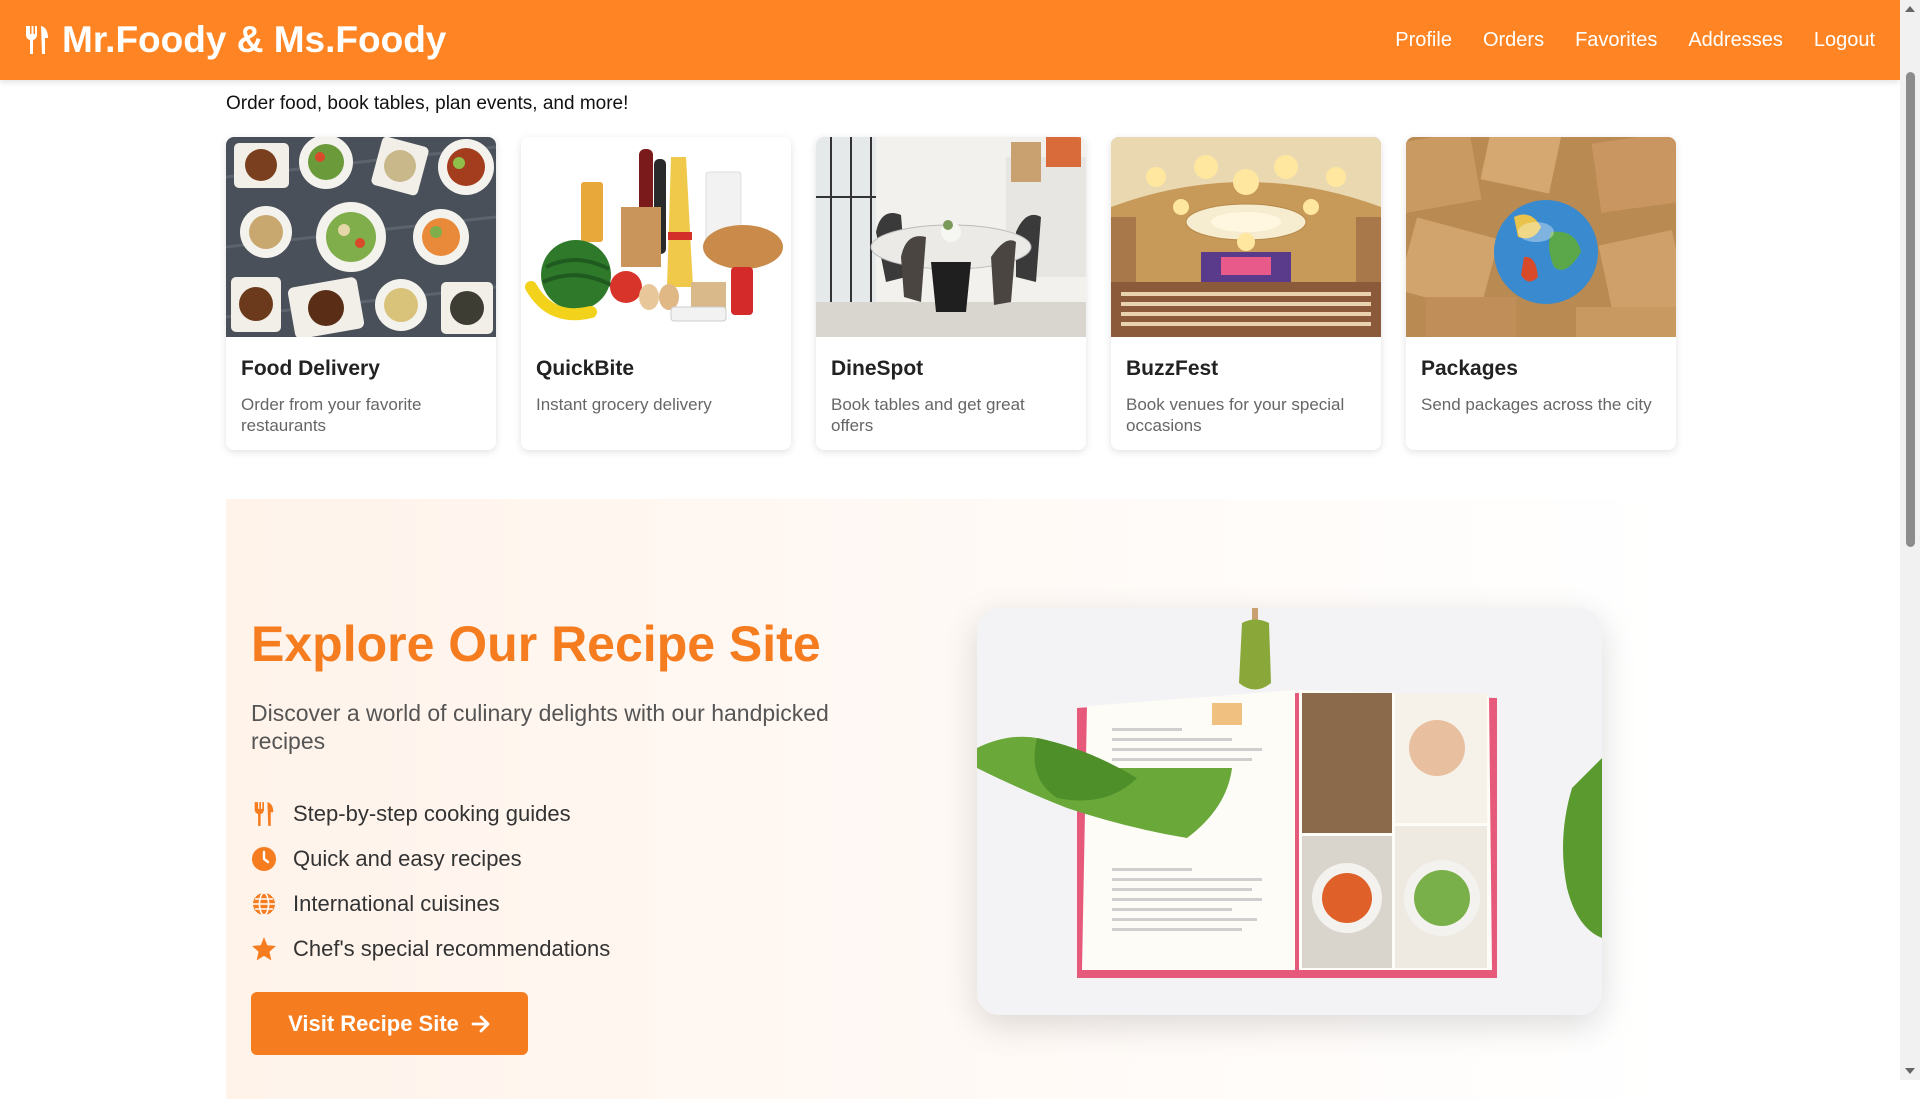 This screenshot has height=1099, width=1920. Describe the element at coordinates (1735, 40) in the screenshot. I see `nav-addresses: Addresses` at that location.